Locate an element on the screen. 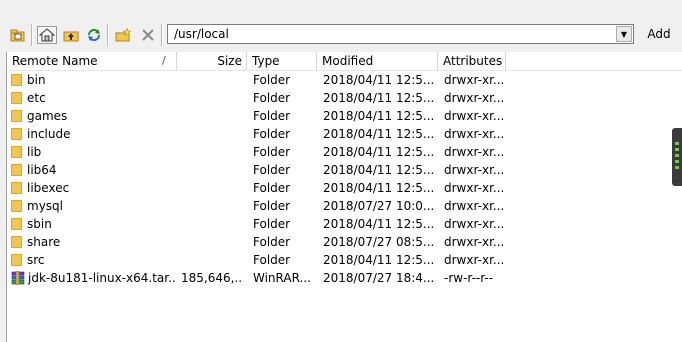  sort-indicator-icon: / is located at coordinates (164, 60).